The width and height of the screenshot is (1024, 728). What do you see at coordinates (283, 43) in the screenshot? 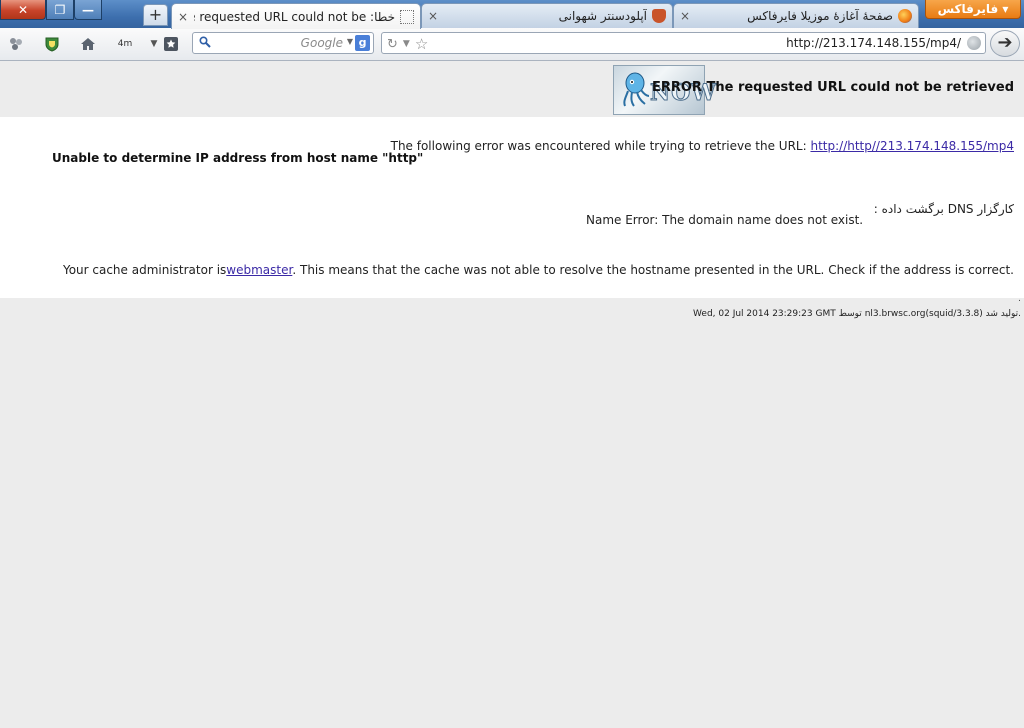
I see `search-box: Google ▼ g` at bounding box center [283, 43].